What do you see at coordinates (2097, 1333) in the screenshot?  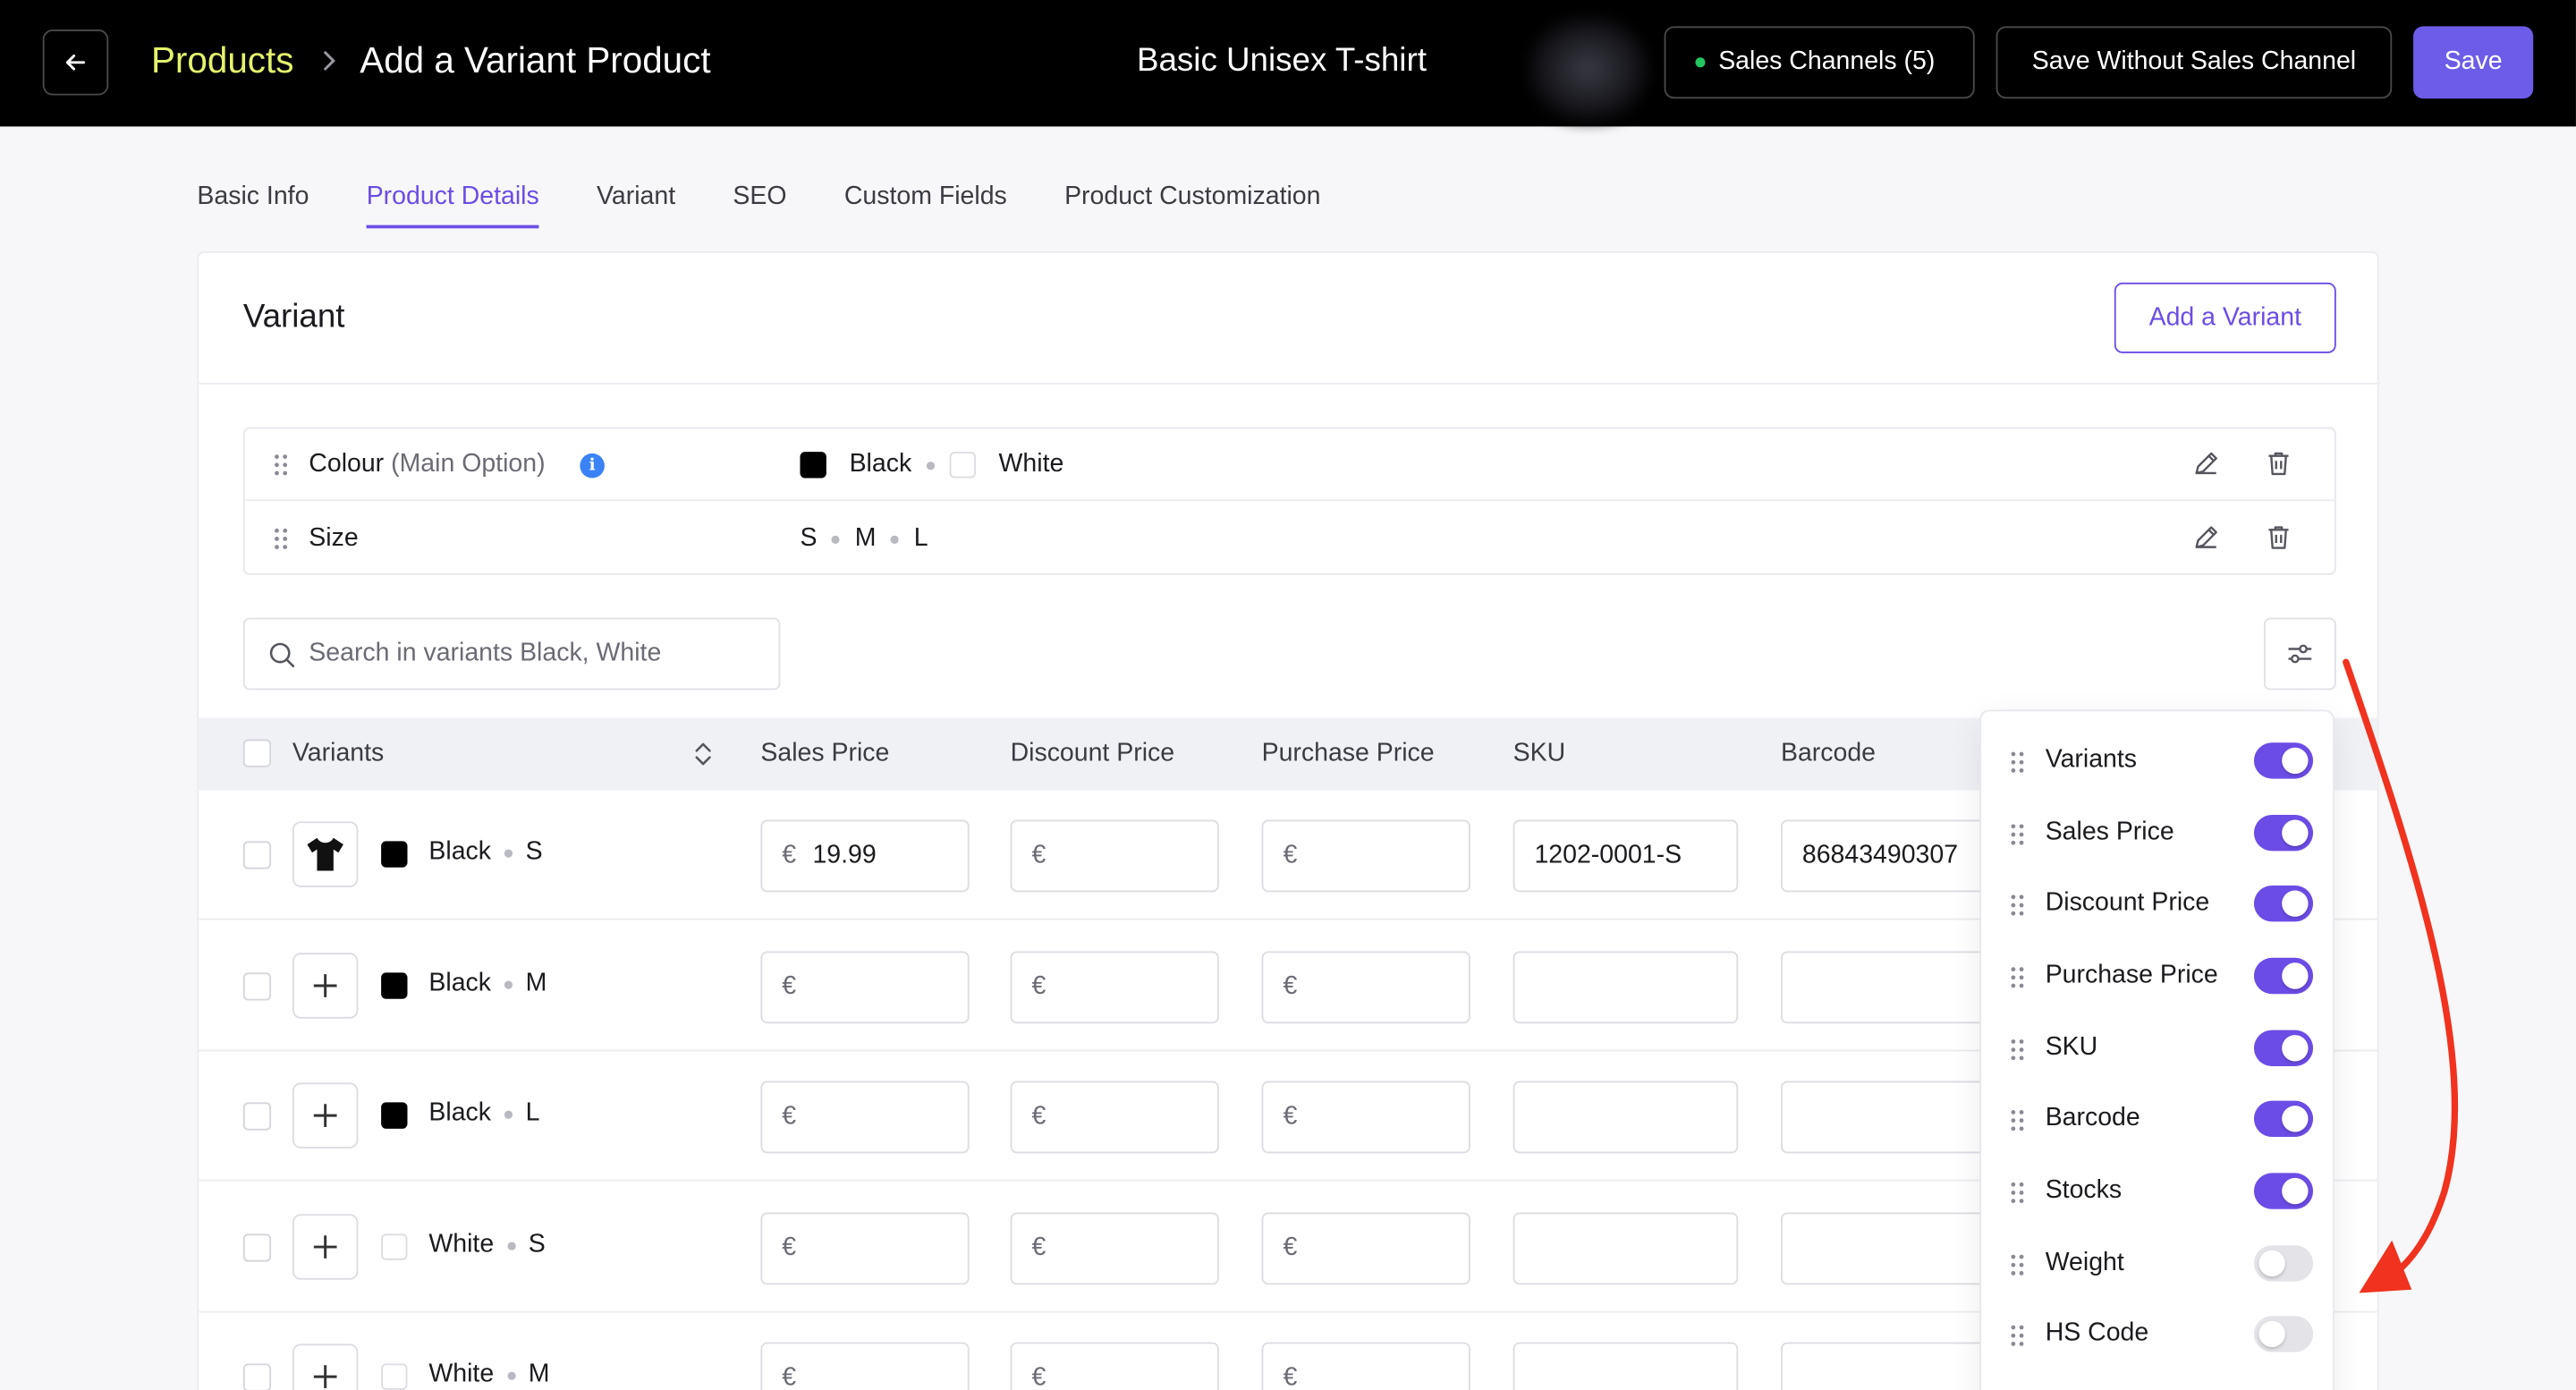 I see `column-setting-label: HS Code` at bounding box center [2097, 1333].